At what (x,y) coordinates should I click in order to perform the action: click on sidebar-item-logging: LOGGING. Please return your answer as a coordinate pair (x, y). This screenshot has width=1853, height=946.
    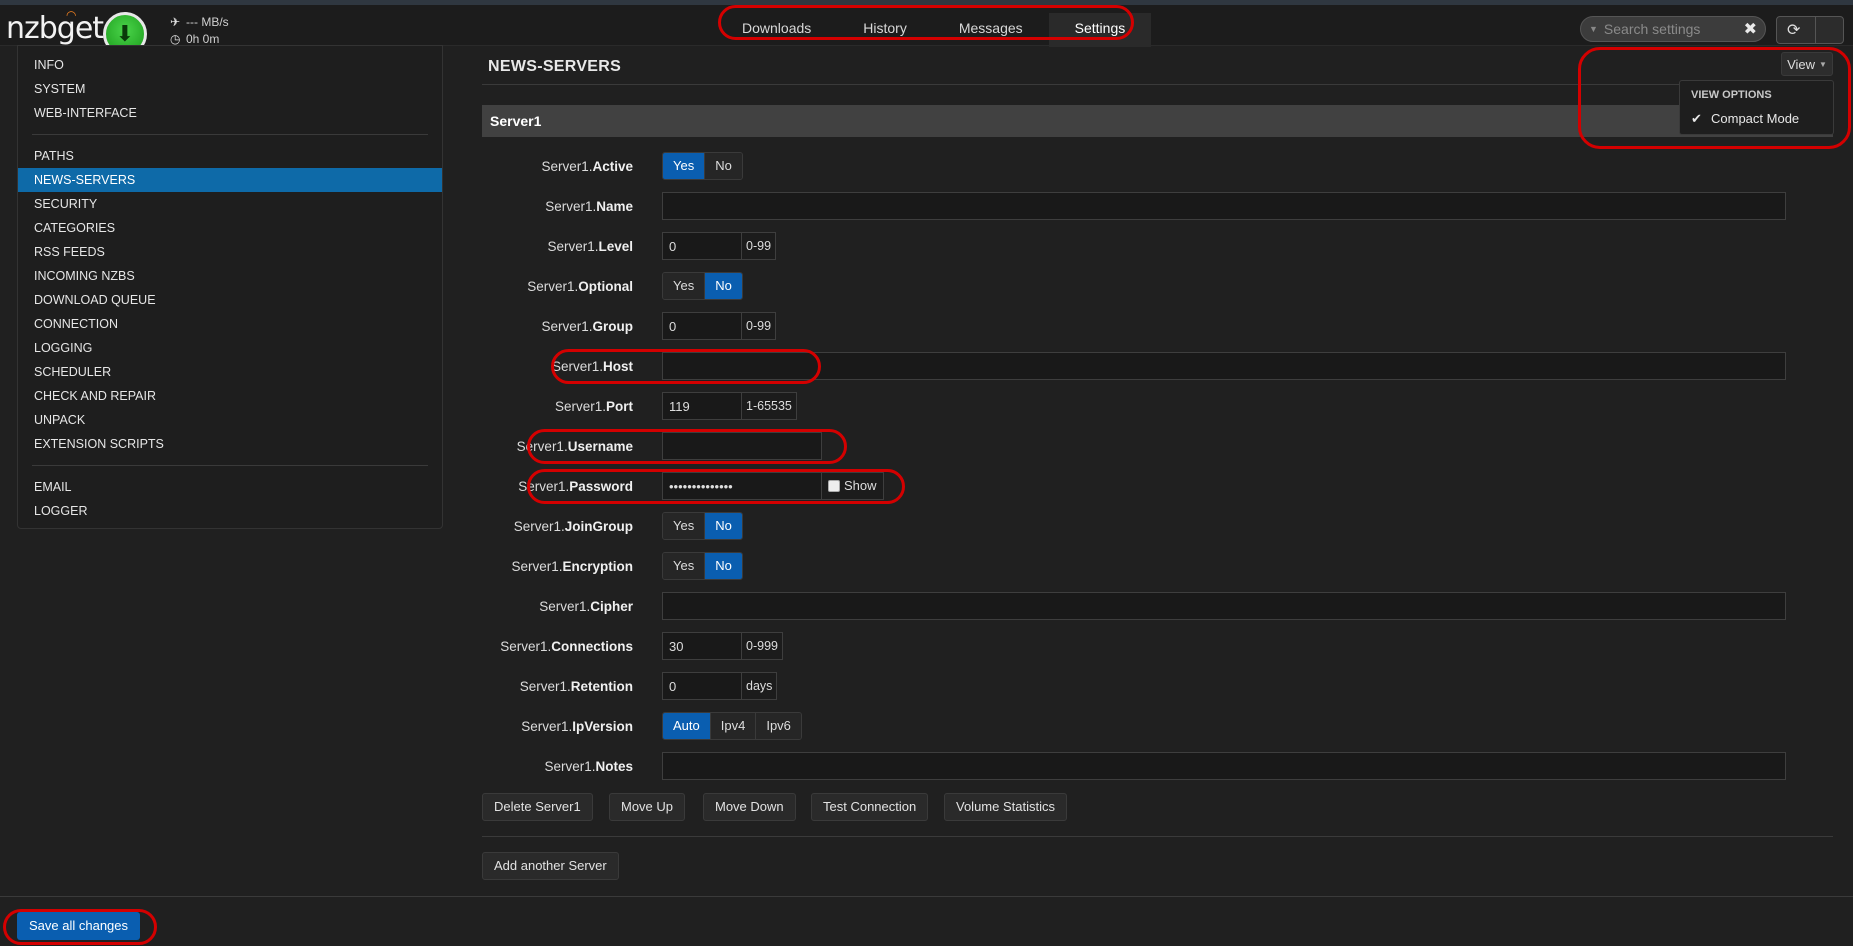
    Looking at the image, I should click on (230, 348).